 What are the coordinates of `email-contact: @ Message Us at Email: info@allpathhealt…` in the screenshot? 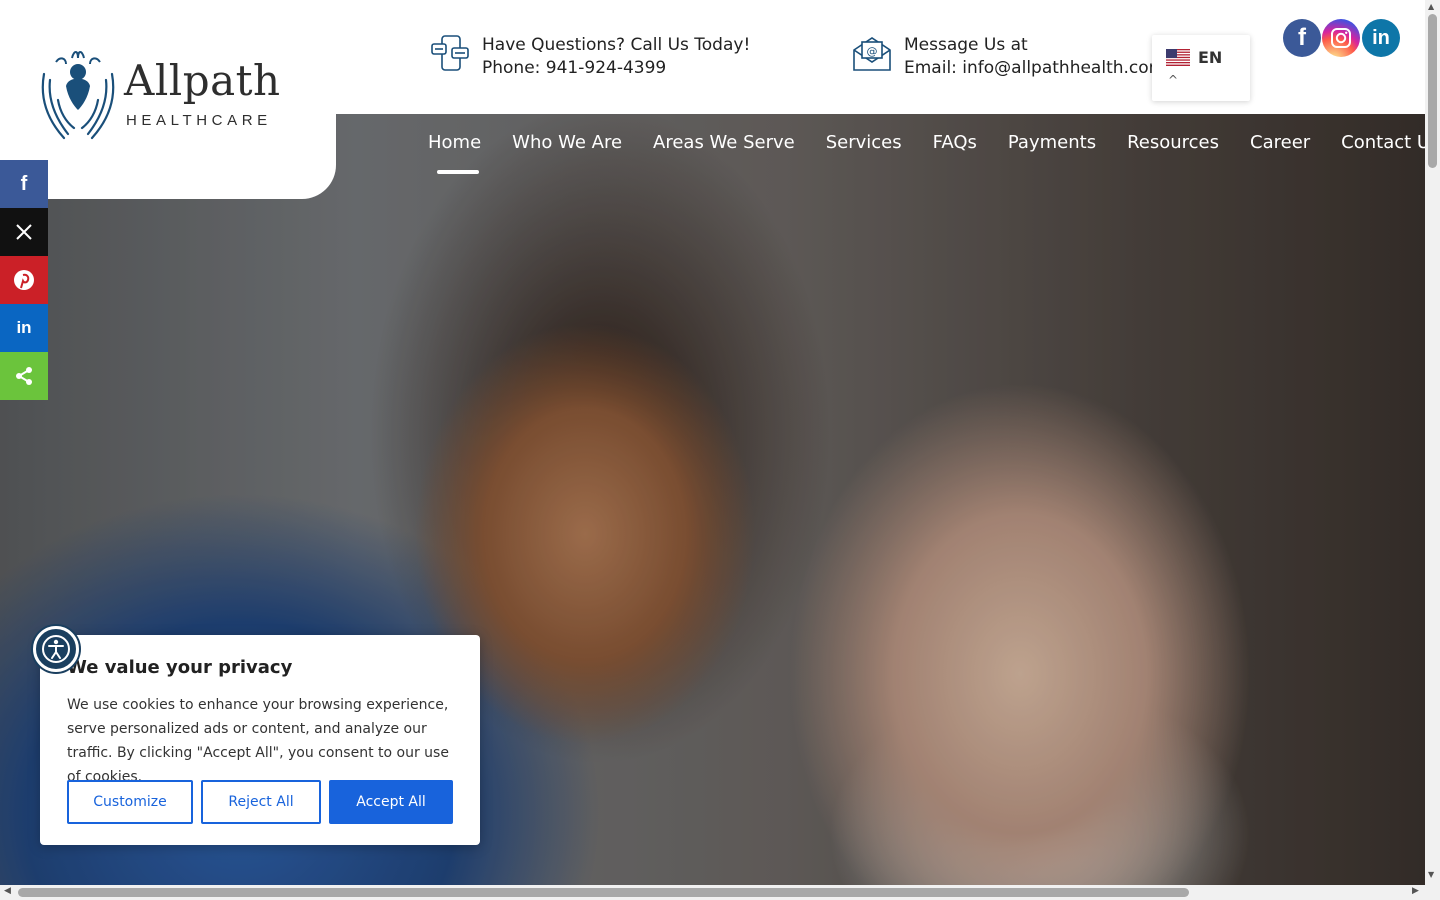 It's located at (1008, 57).